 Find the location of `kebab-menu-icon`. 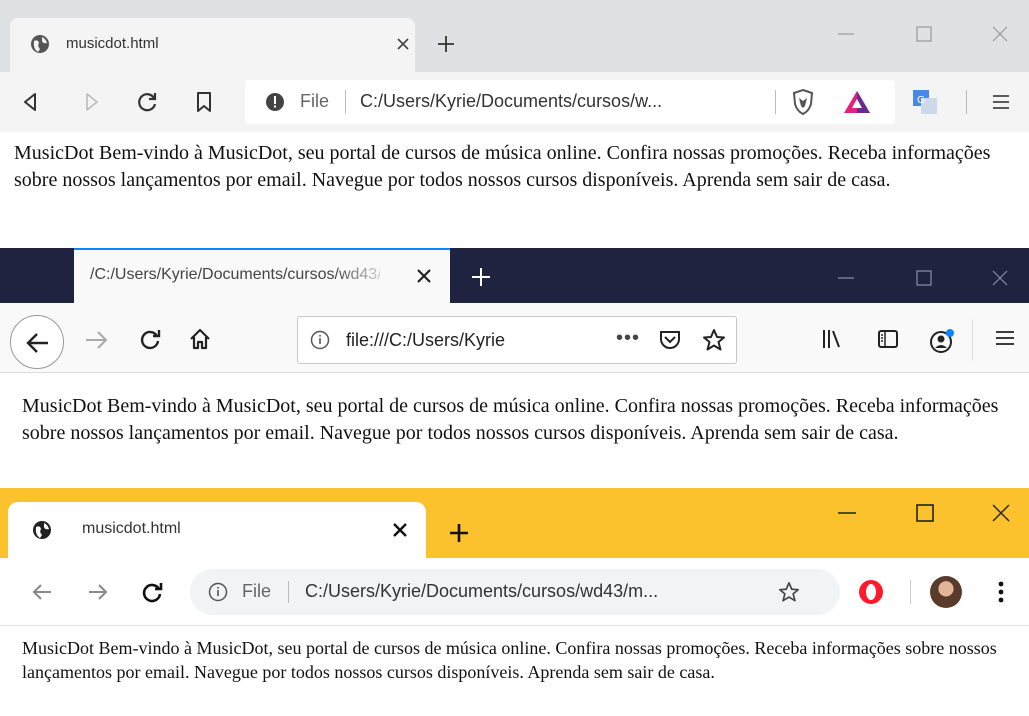

kebab-menu-icon is located at coordinates (1001, 592).